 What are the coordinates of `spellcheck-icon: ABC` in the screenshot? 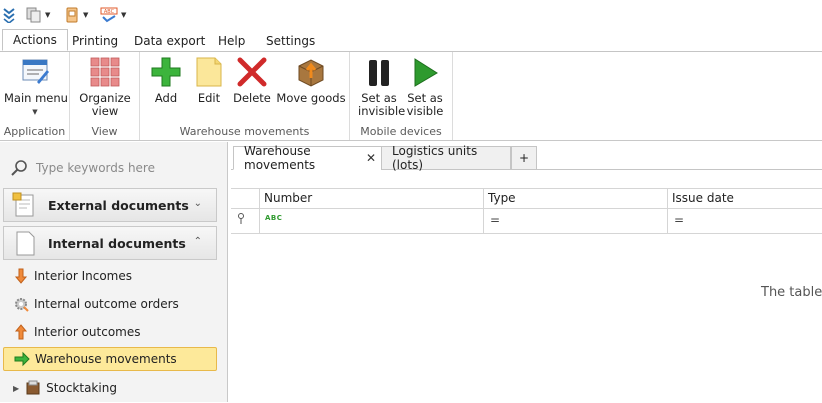 It's located at (109, 15).